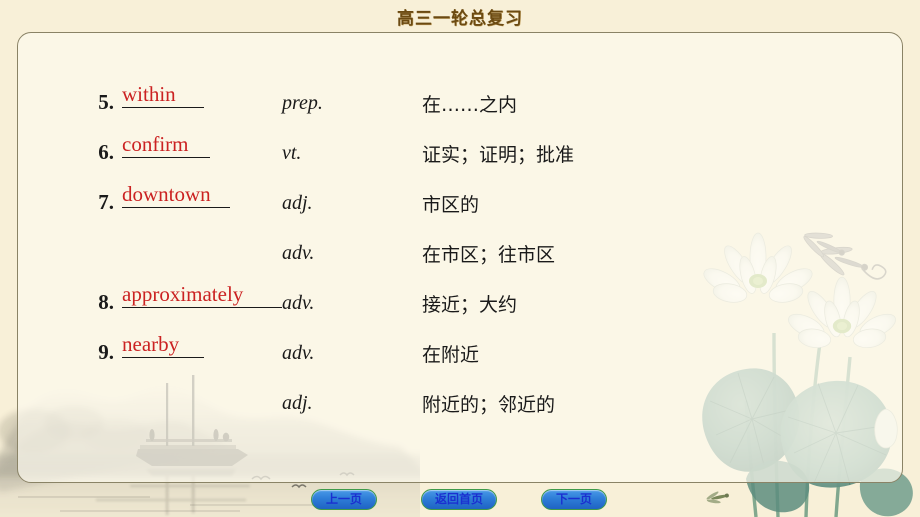 The height and width of the screenshot is (517, 920). I want to click on table-row: 8. approximately adv. 接近；大约, so click(410, 303).